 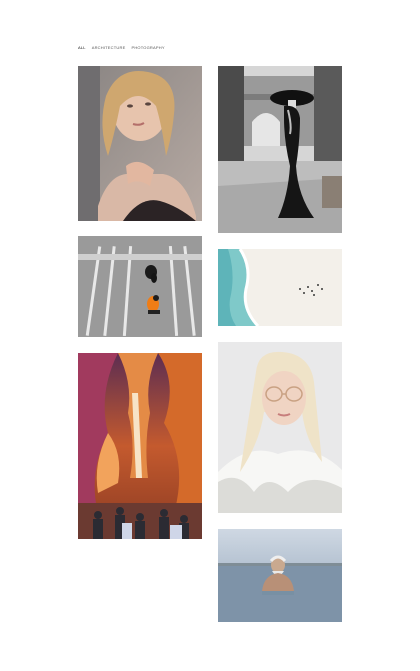 What do you see at coordinates (280, 575) in the screenshot?
I see `gallery-photo-water` at bounding box center [280, 575].